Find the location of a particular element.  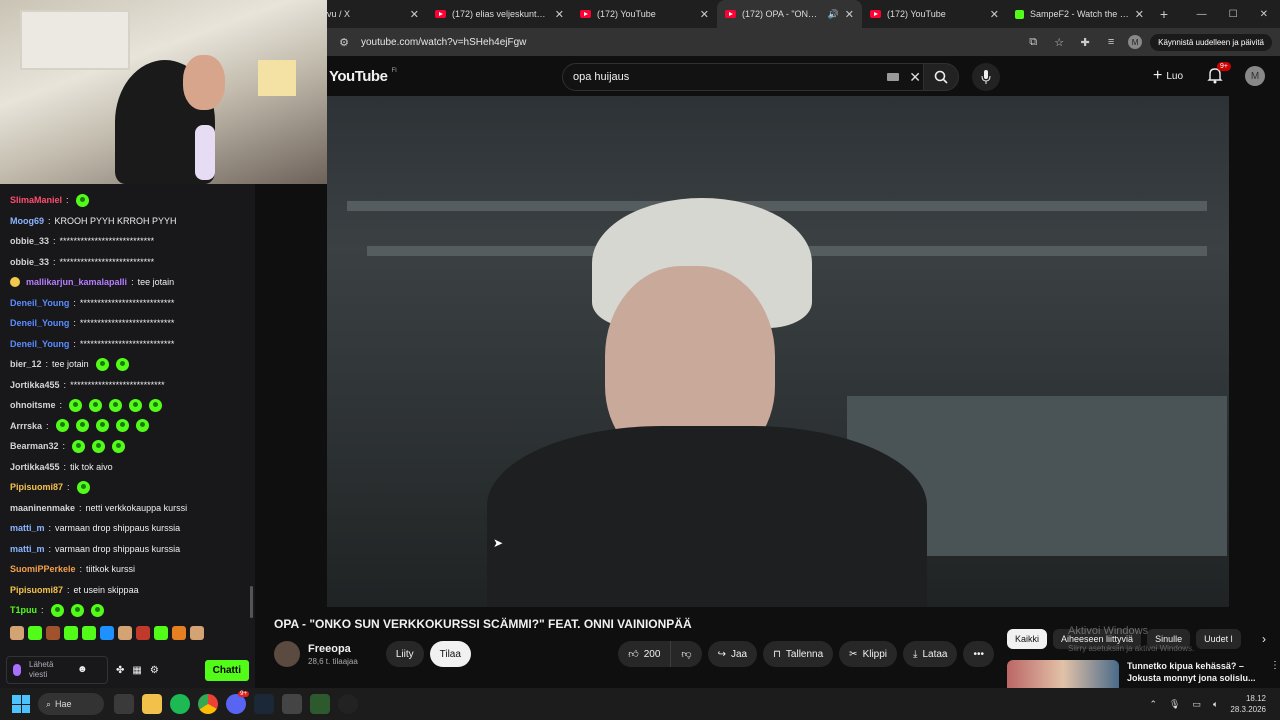

network-icon: ▭ is located at coordinates (1196, 704).